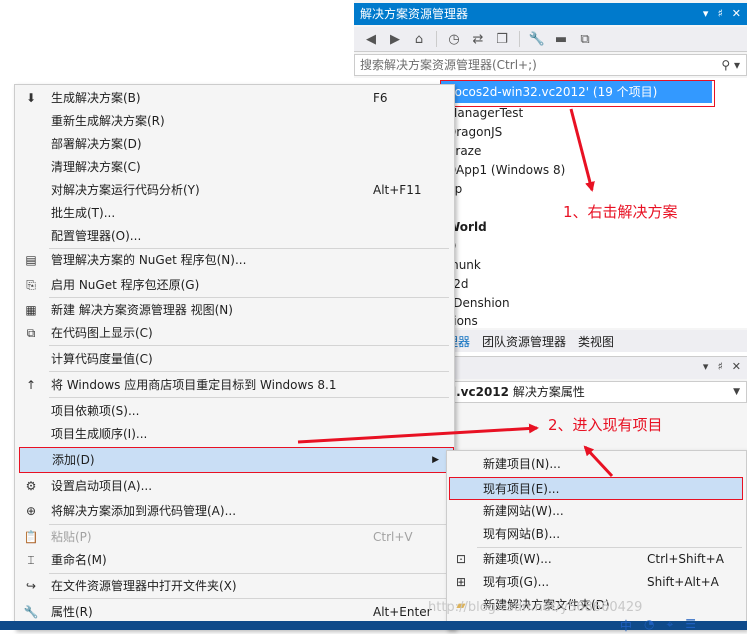 This screenshot has height=634, width=747. What do you see at coordinates (690, 625) in the screenshot?
I see `tray-menu-icon: ☰` at bounding box center [690, 625].